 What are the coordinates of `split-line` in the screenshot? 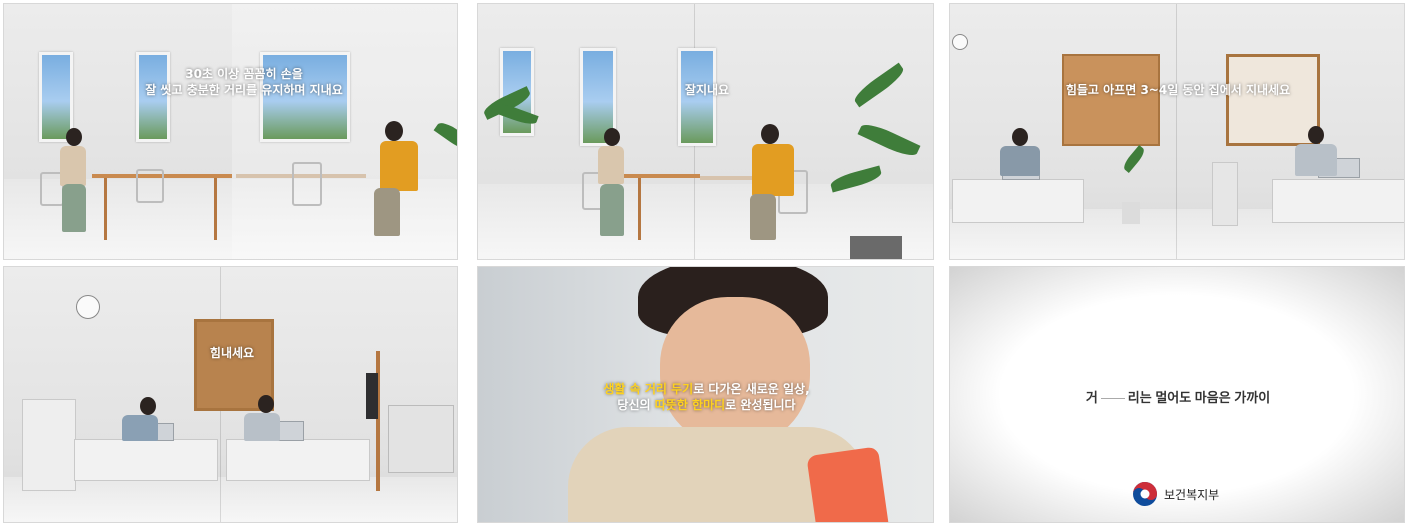 It's located at (1176, 131).